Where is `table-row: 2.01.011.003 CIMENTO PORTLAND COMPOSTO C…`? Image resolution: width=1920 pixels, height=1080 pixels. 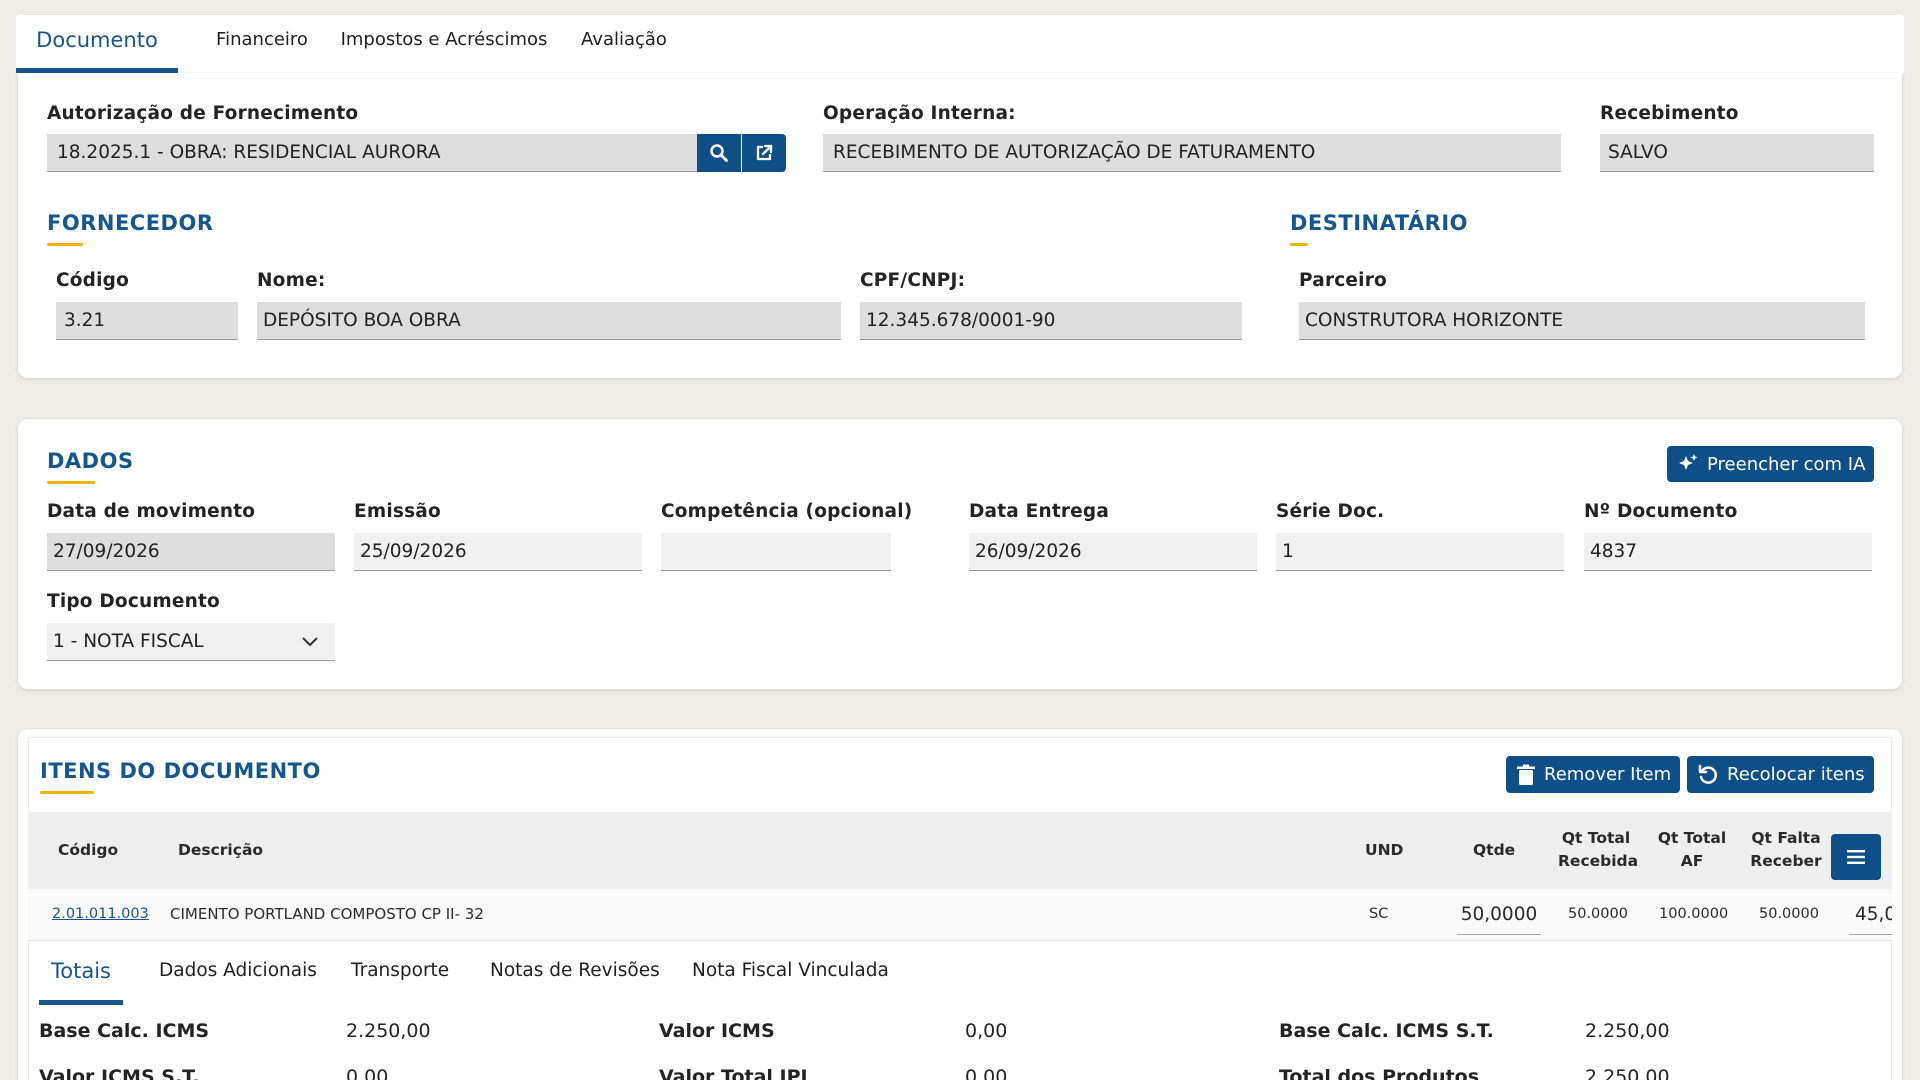
table-row: 2.01.011.003 CIMENTO PORTLAND COMPOSTO C… is located at coordinates (960, 915).